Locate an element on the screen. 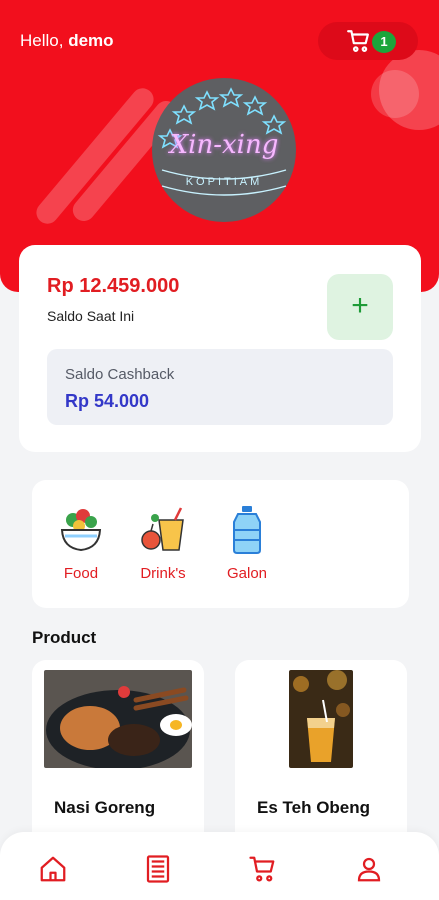 This screenshot has width=439, height=900. product-card-es-teh-obeng: Es Teh Obeng is located at coordinates (321, 760).